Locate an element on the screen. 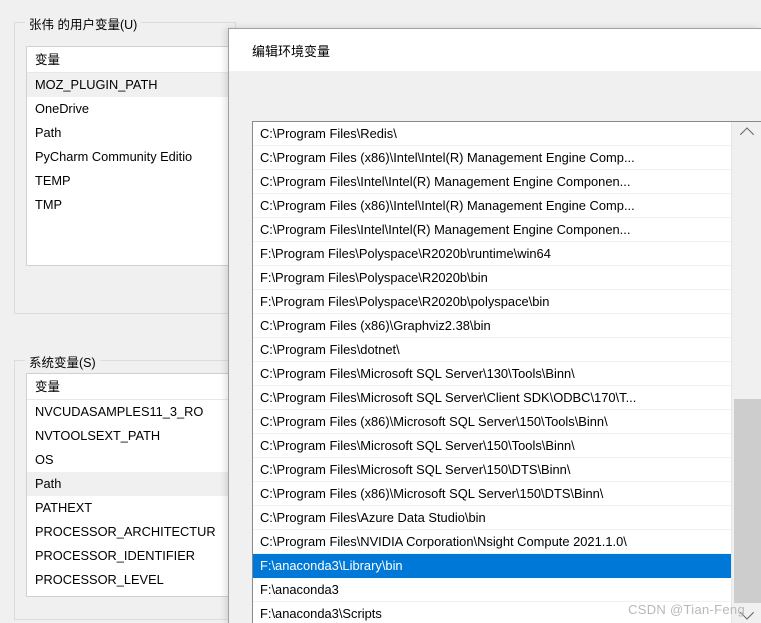  system-variable-row: OS is located at coordinates (131, 460).